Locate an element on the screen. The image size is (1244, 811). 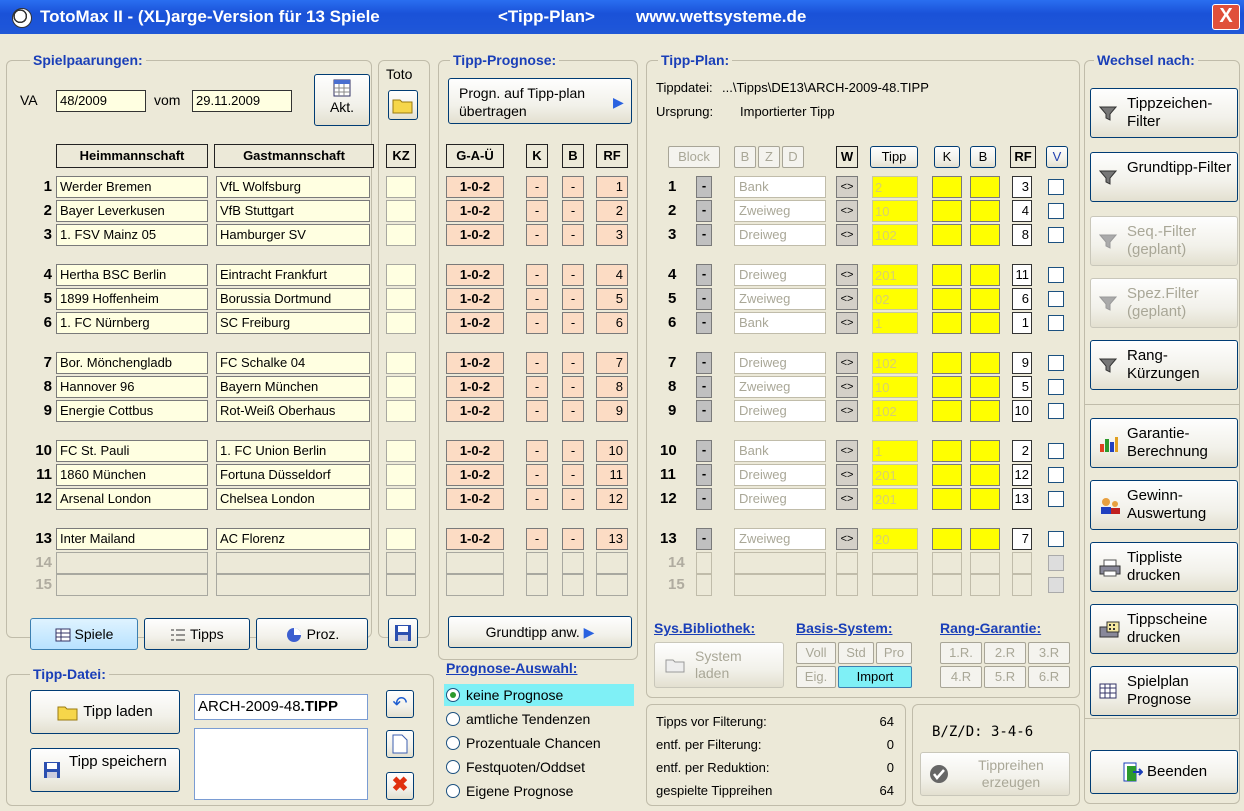
tipp-field: 10 is located at coordinates (895, 387).